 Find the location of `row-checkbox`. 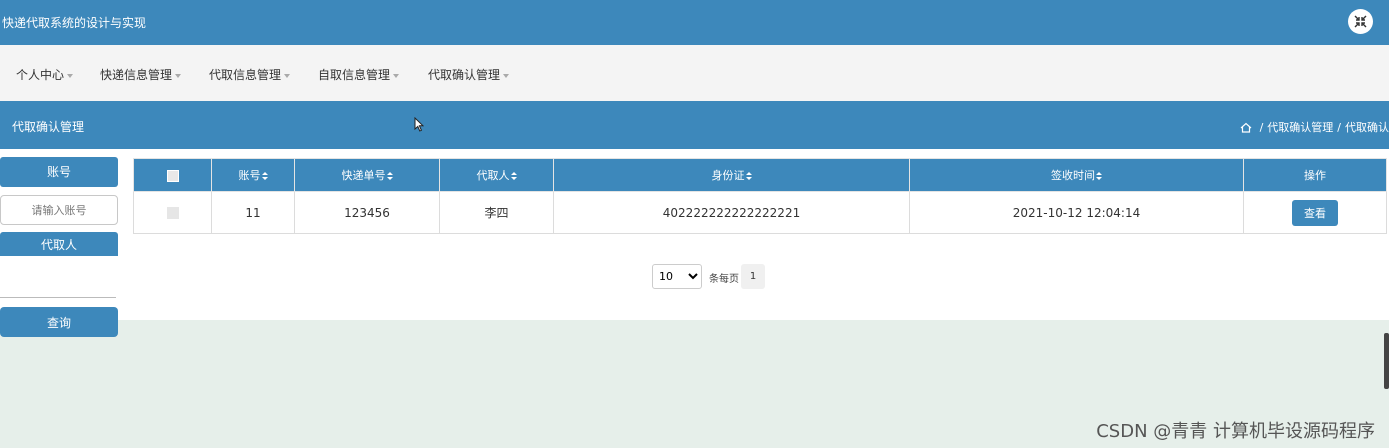

row-checkbox is located at coordinates (172, 213).